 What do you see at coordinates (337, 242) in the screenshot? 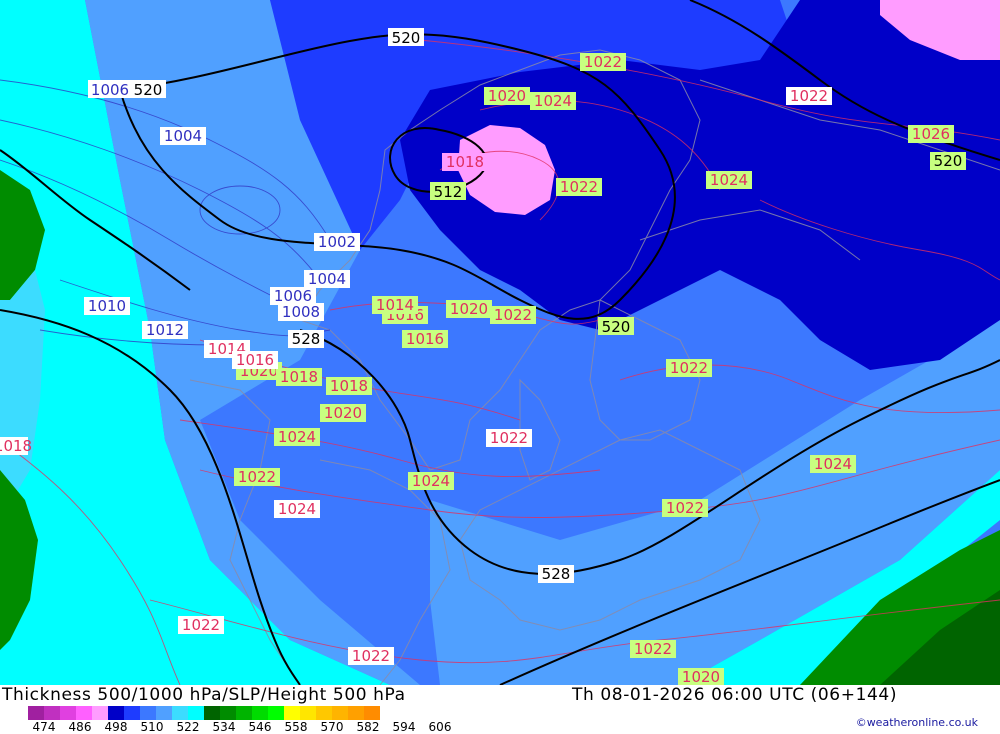
I see `svg-text: 1002` at bounding box center [337, 242].